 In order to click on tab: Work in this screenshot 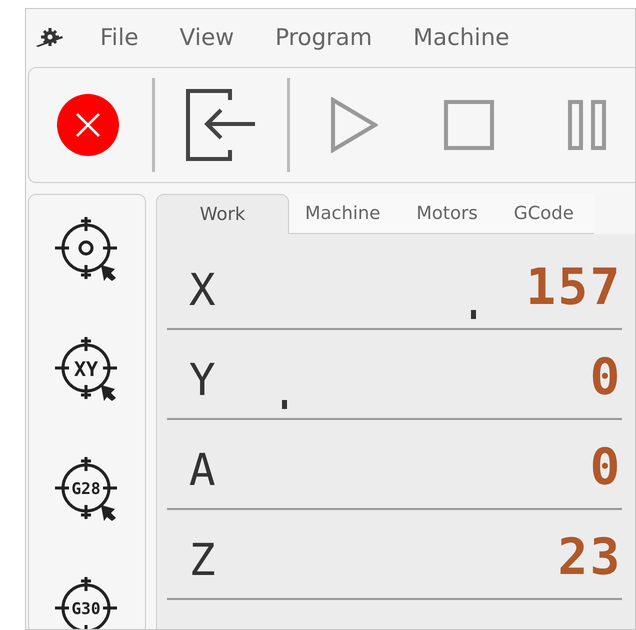, I will do `click(222, 214)`.